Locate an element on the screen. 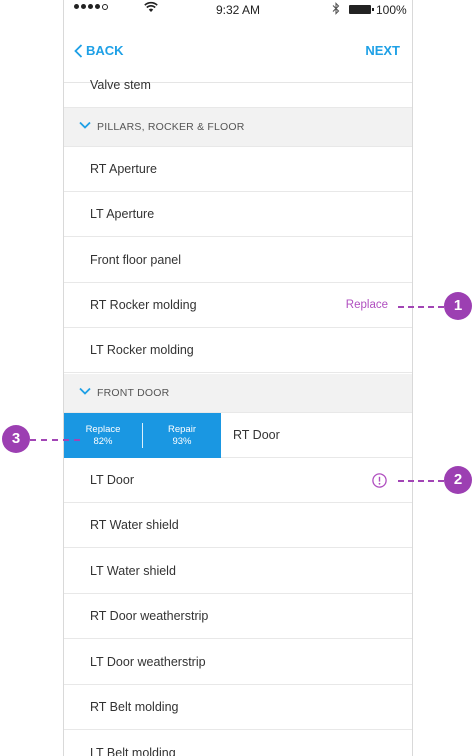 The width and height of the screenshot is (474, 756). back-label: BACK is located at coordinates (105, 50).